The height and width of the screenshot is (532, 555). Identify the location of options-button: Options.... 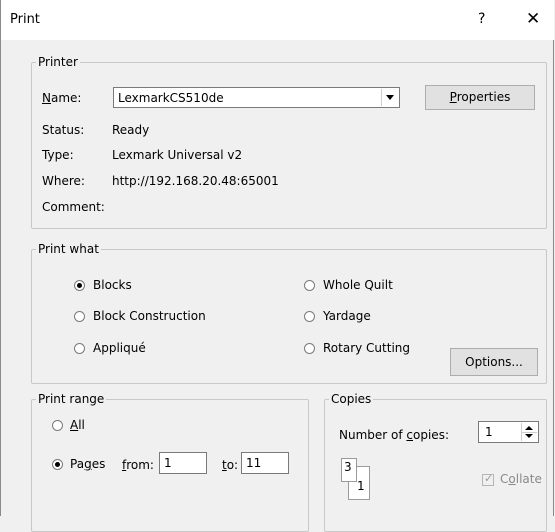
(494, 362).